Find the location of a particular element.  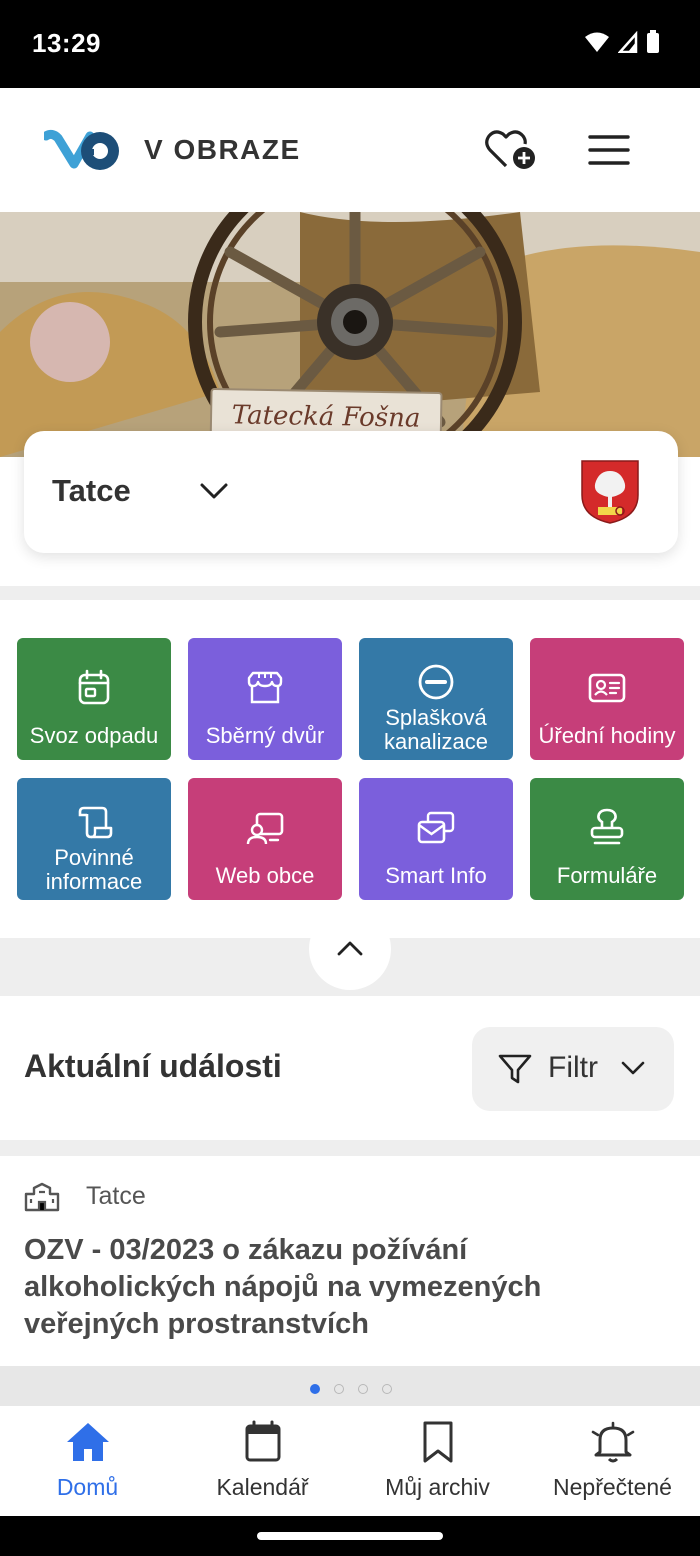

signal-icon is located at coordinates (628, 42).